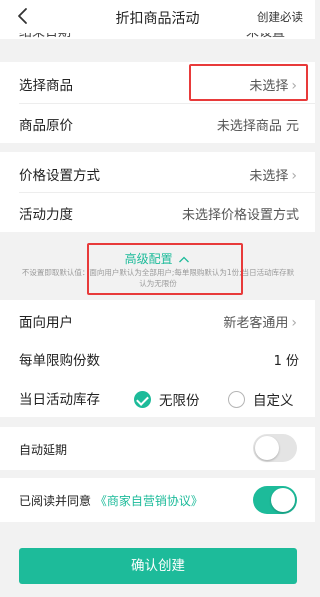 This screenshot has height=597, width=320. Describe the element at coordinates (257, 126) in the screenshot. I see `original-price-value: 未选择商品 元` at that location.